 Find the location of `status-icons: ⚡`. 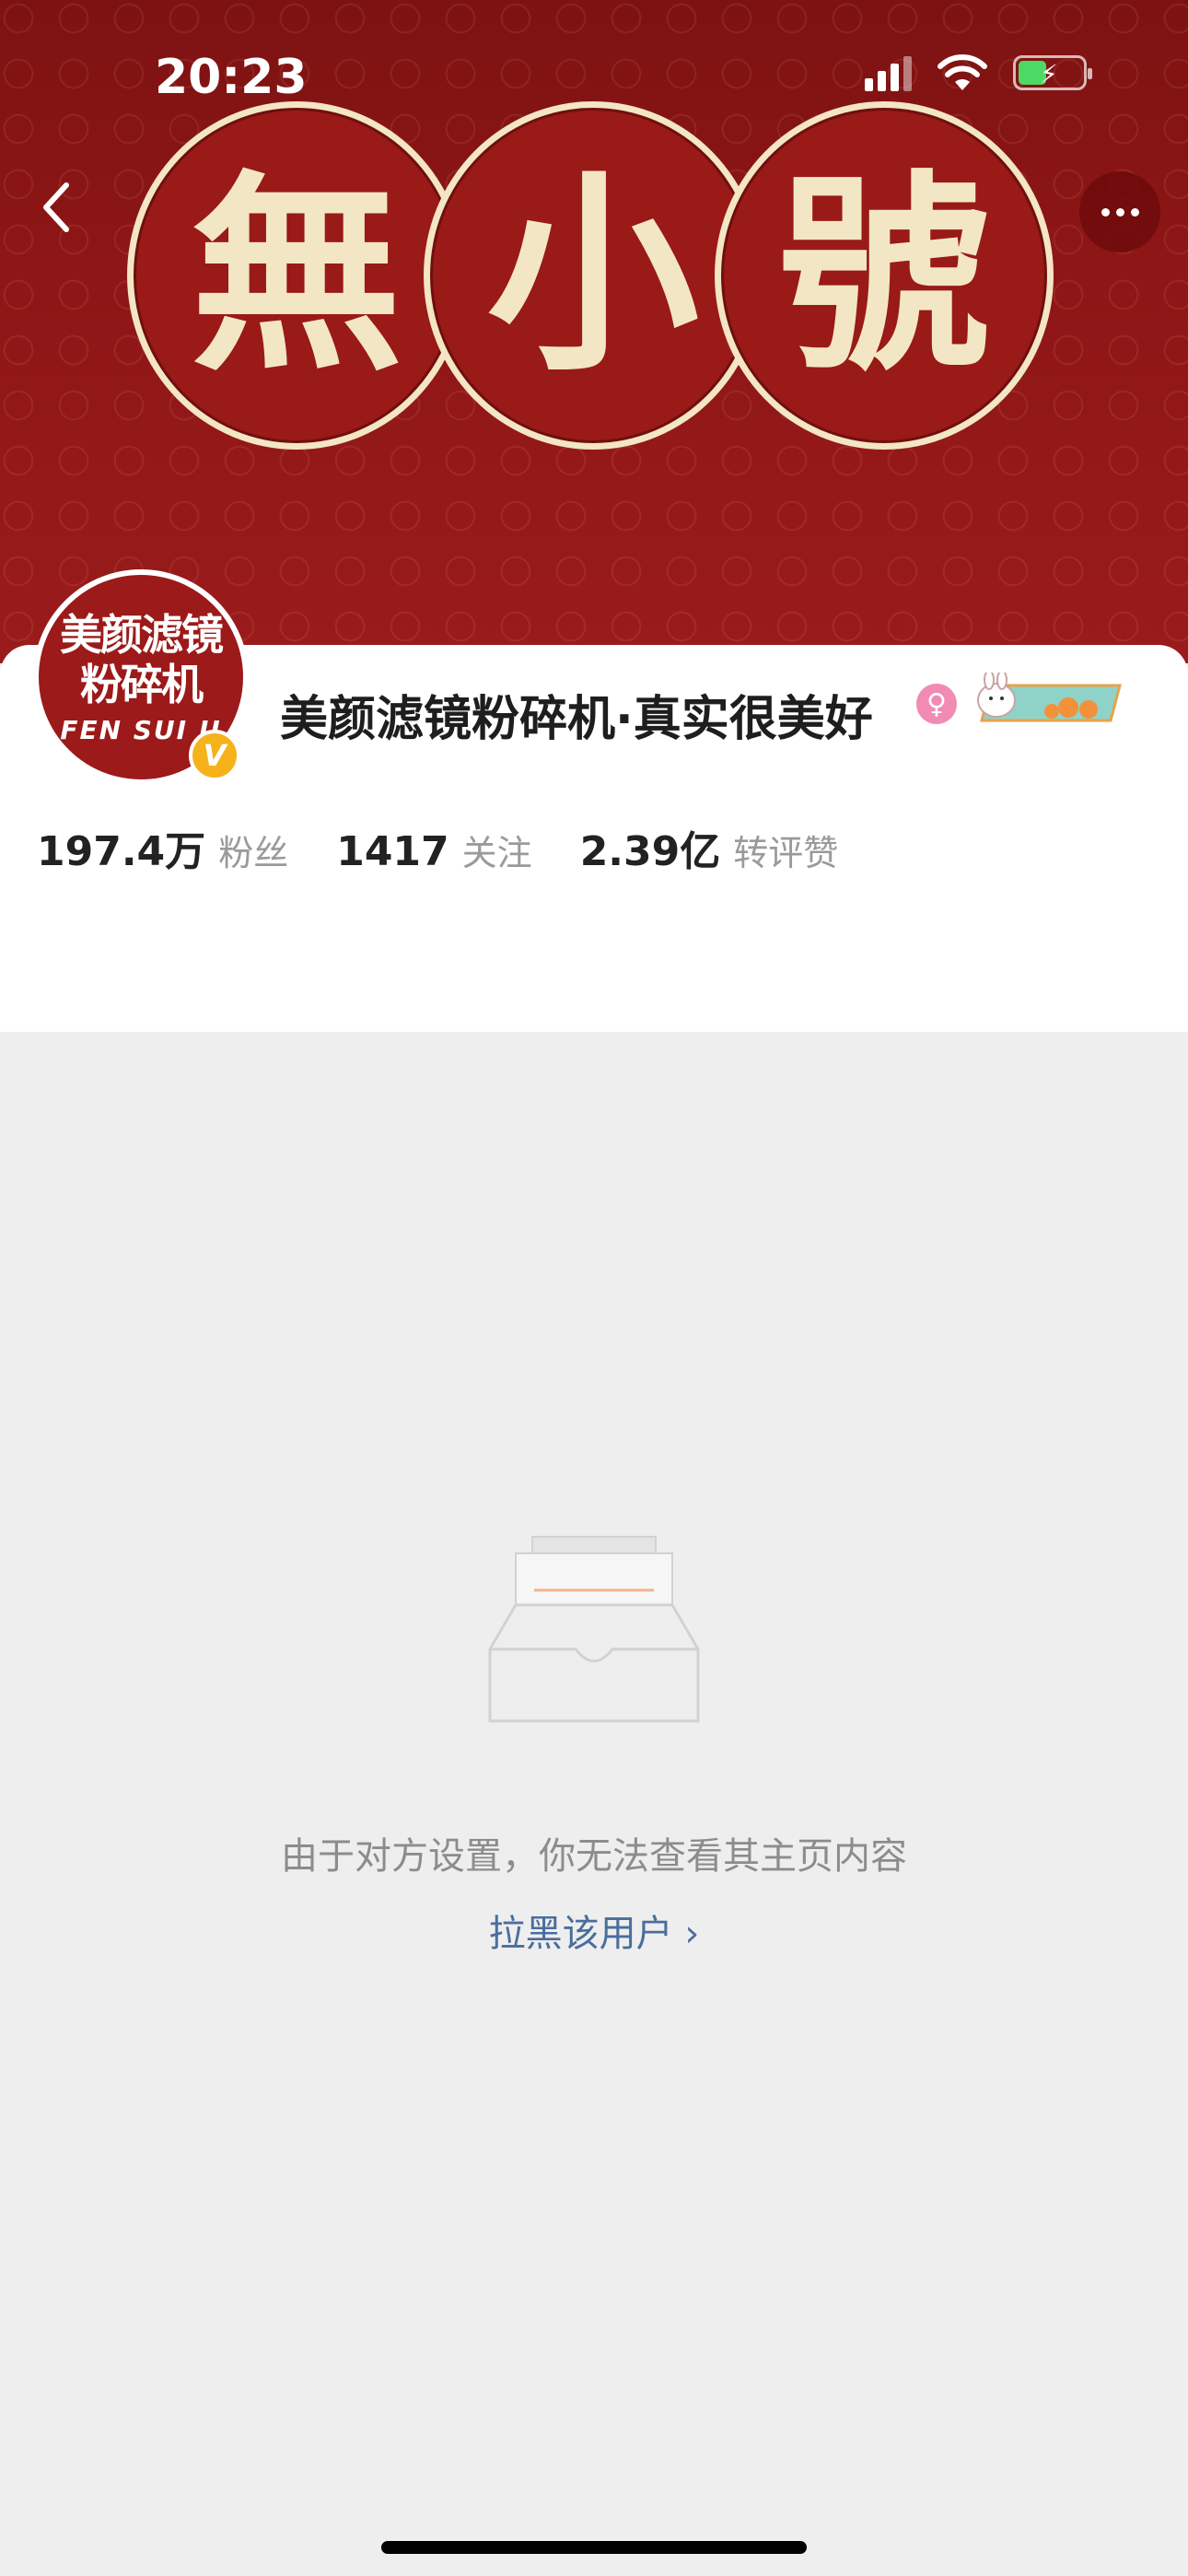

status-icons: ⚡ is located at coordinates (979, 72).